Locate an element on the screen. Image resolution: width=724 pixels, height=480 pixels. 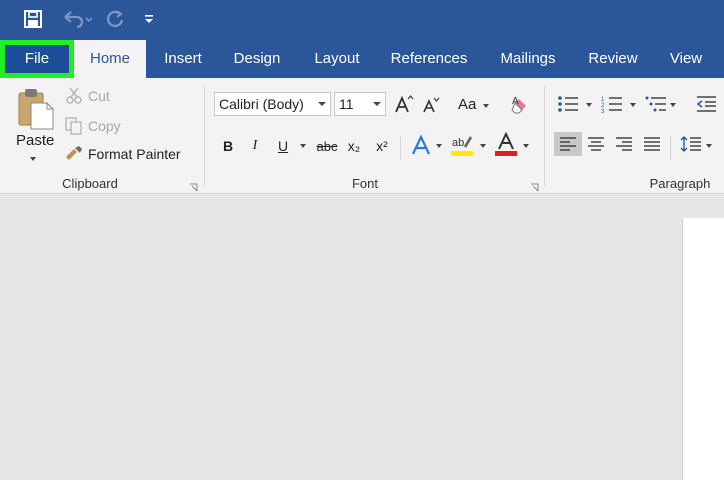
underline-button: U is located at coordinates (283, 146).